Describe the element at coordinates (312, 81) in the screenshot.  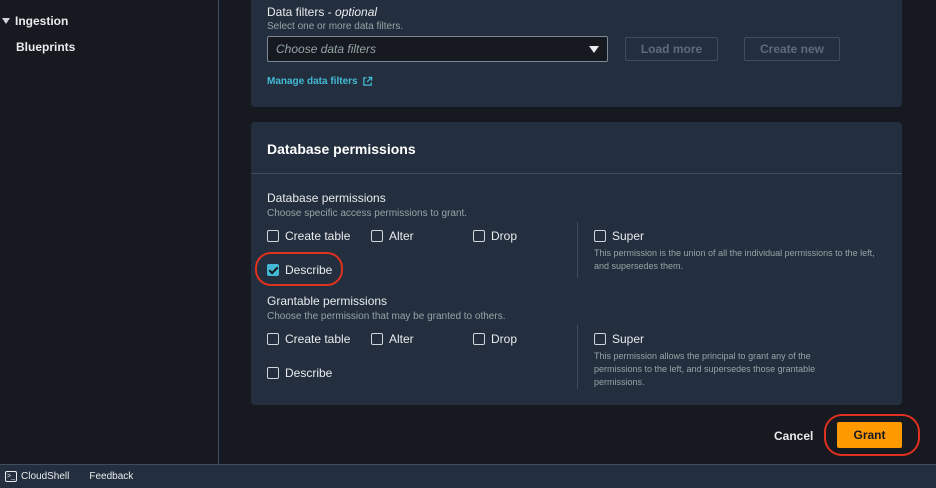
I see `manage-data-filters-label: Manage data filters` at that location.